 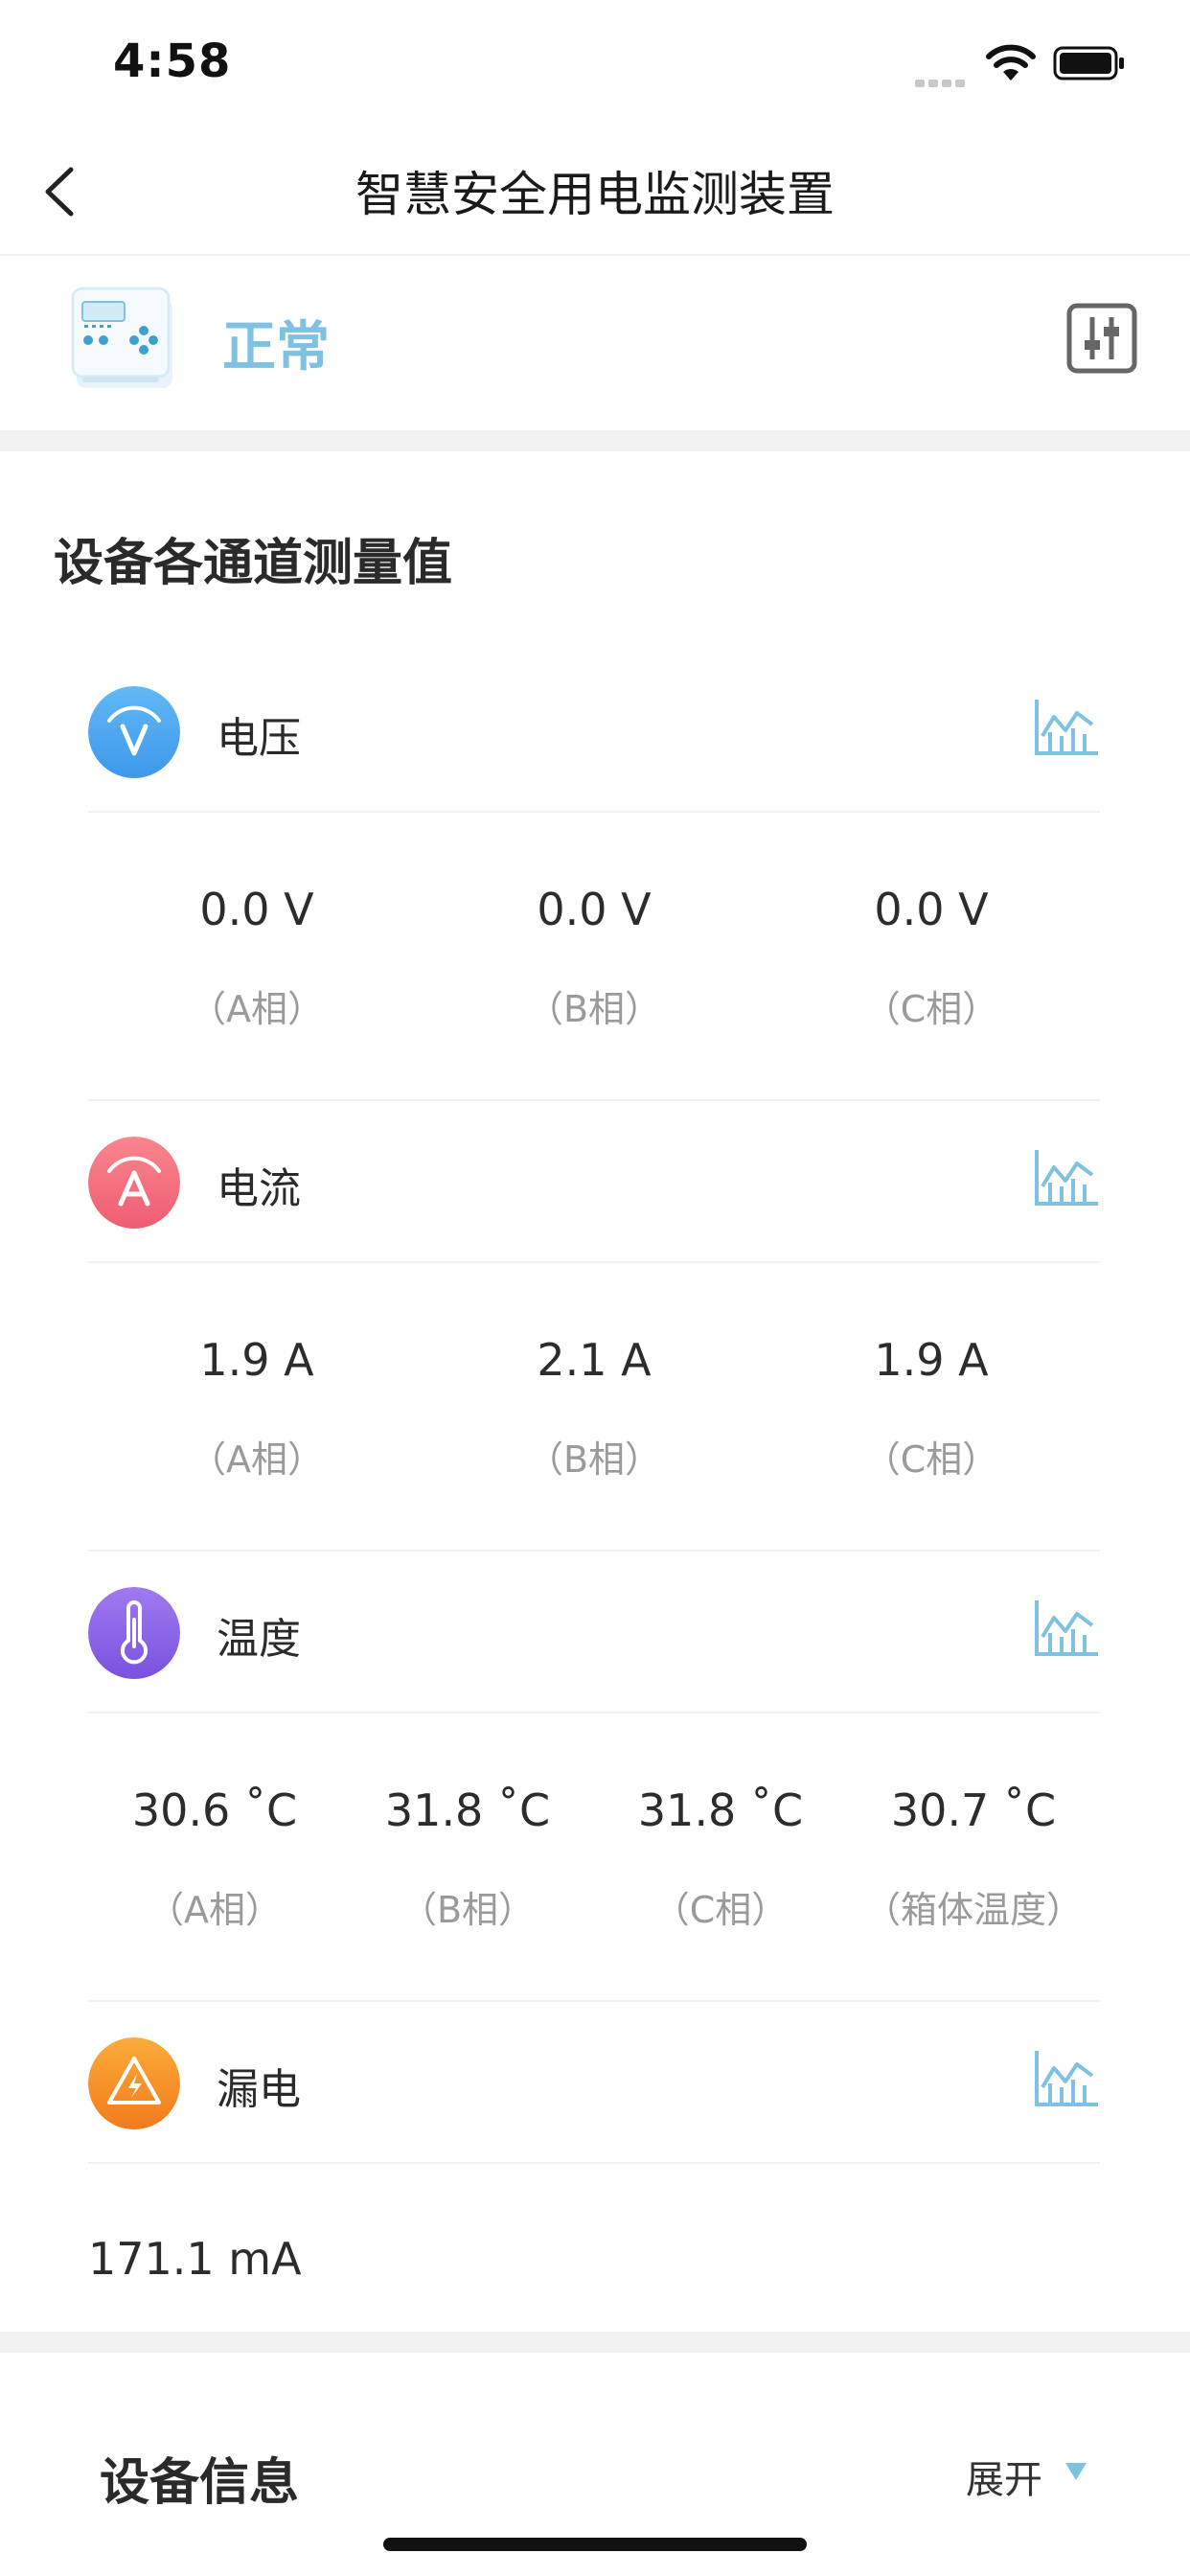 What do you see at coordinates (974, 1810) in the screenshot?
I see `cabinet-temperature-value: 30.7 ˚C` at bounding box center [974, 1810].